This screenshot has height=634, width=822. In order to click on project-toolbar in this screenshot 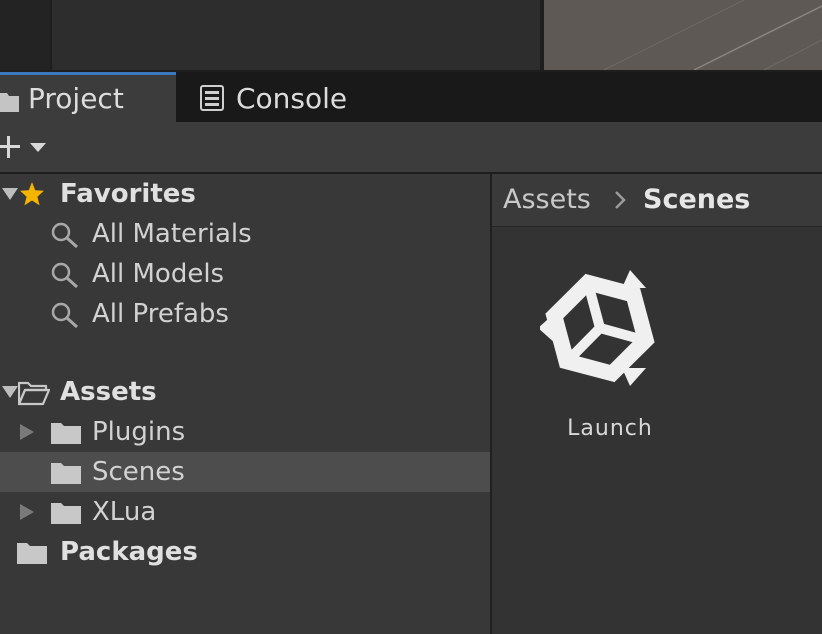, I will do `click(411, 148)`.